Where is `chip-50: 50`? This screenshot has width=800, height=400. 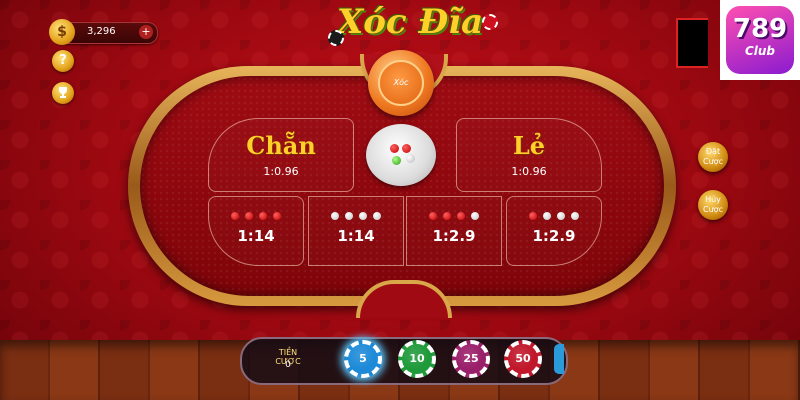 chip-50: 50 is located at coordinates (523, 359).